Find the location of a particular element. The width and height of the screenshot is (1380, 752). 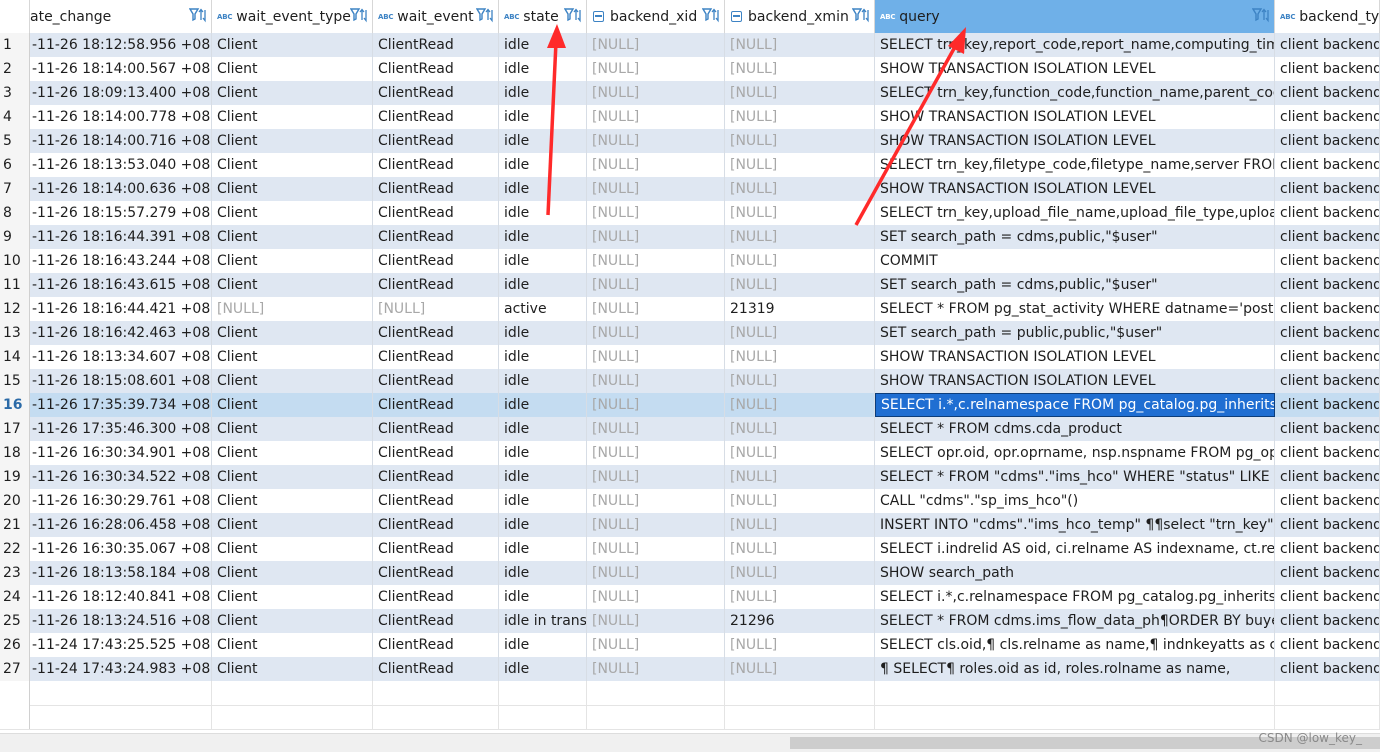

cell-ate-change: -11-26 18:14:00.716 +0800 is located at coordinates (121, 141).